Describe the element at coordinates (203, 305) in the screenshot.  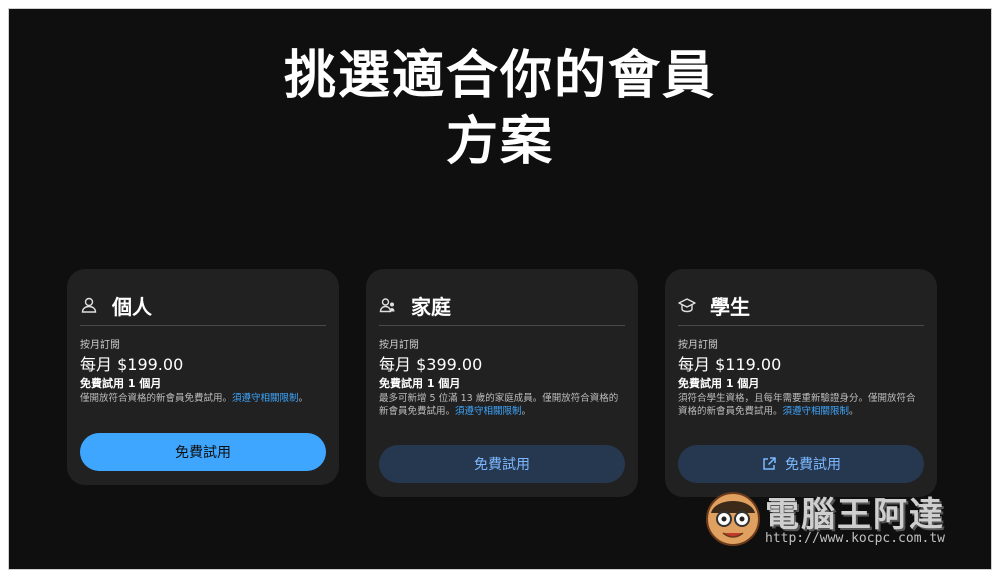
I see `plan-card-header: 個人` at that location.